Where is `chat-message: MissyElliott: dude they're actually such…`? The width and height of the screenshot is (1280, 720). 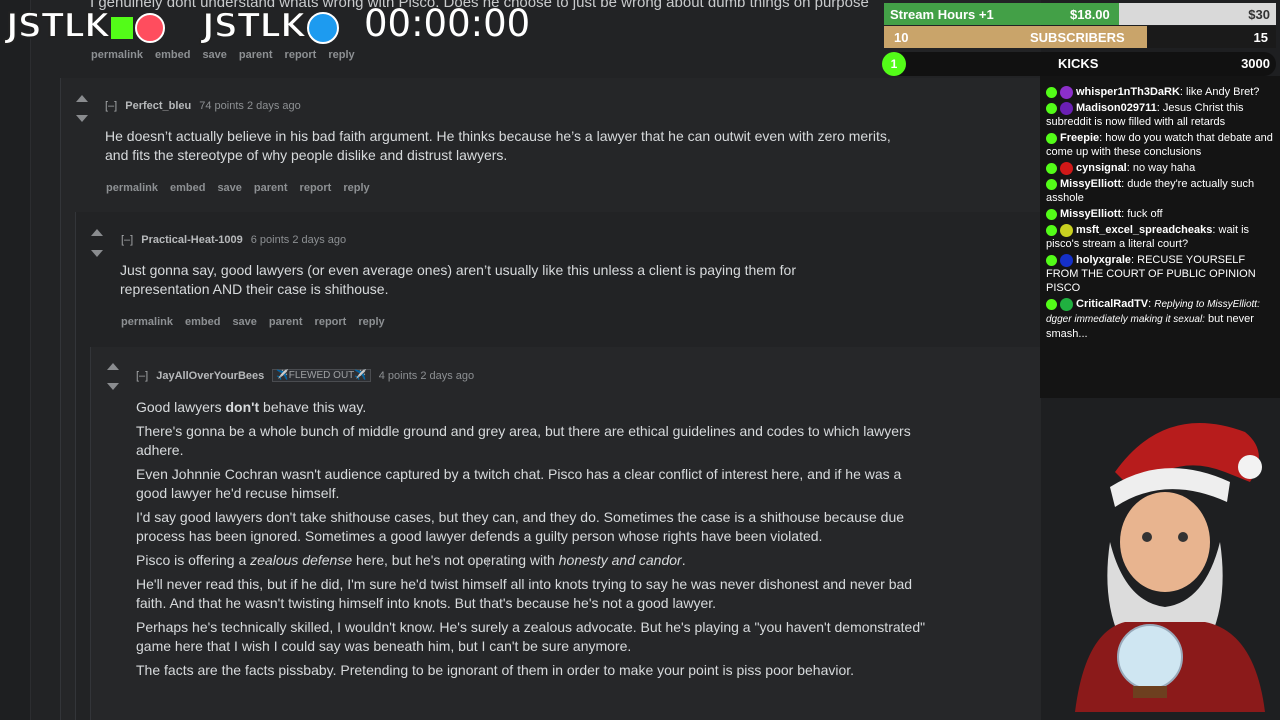
chat-message: MissyElliott: dude they're actually such… is located at coordinates (1150, 191).